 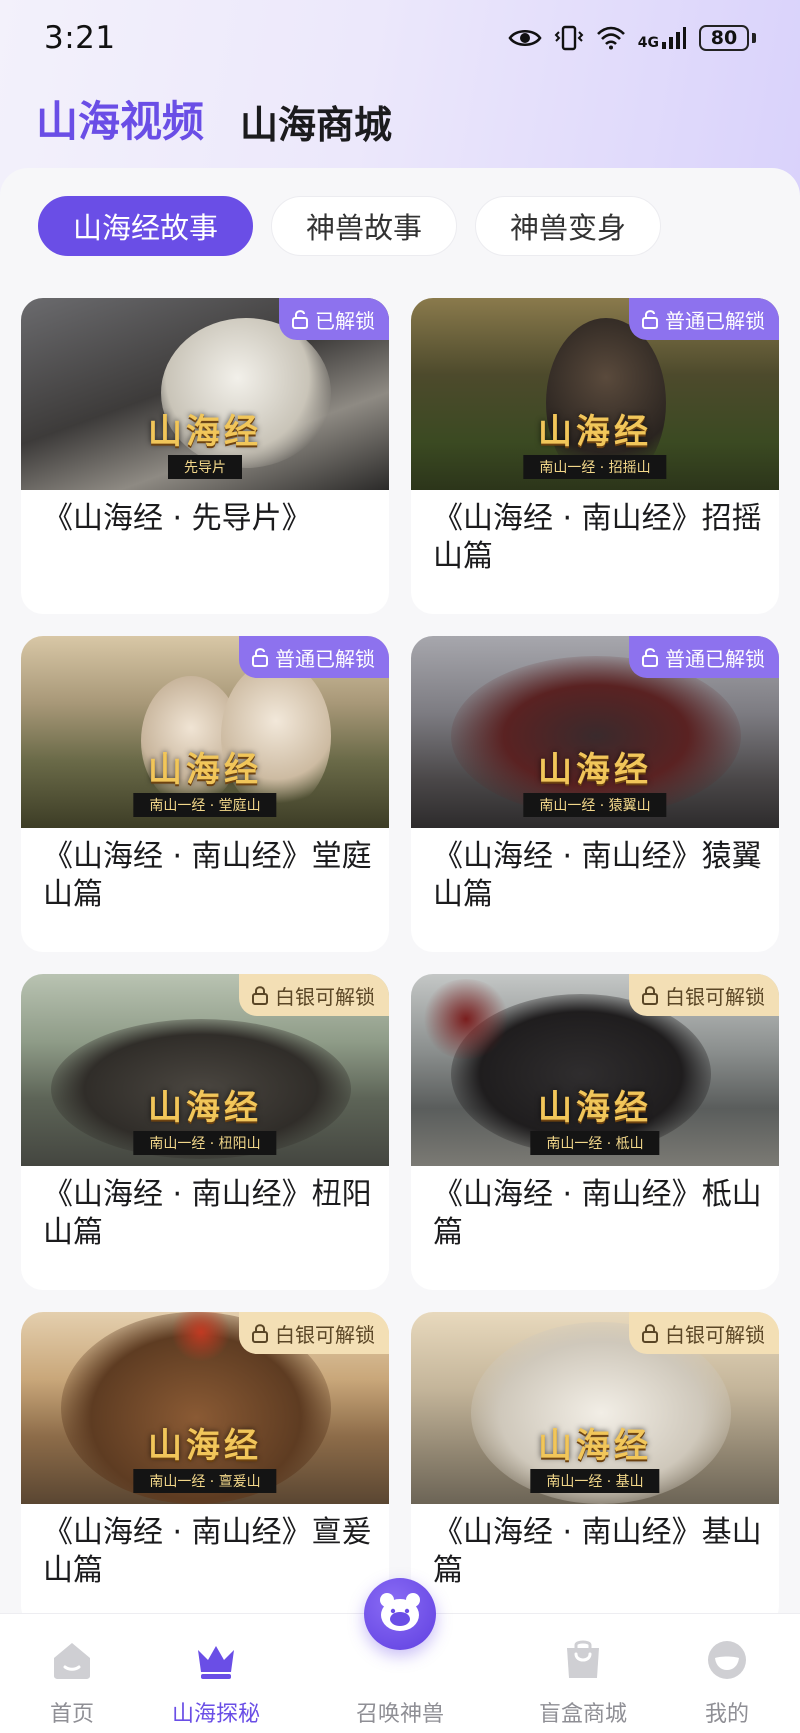 I want to click on tab-shanhai-video: 山海视频, so click(x=120, y=131).